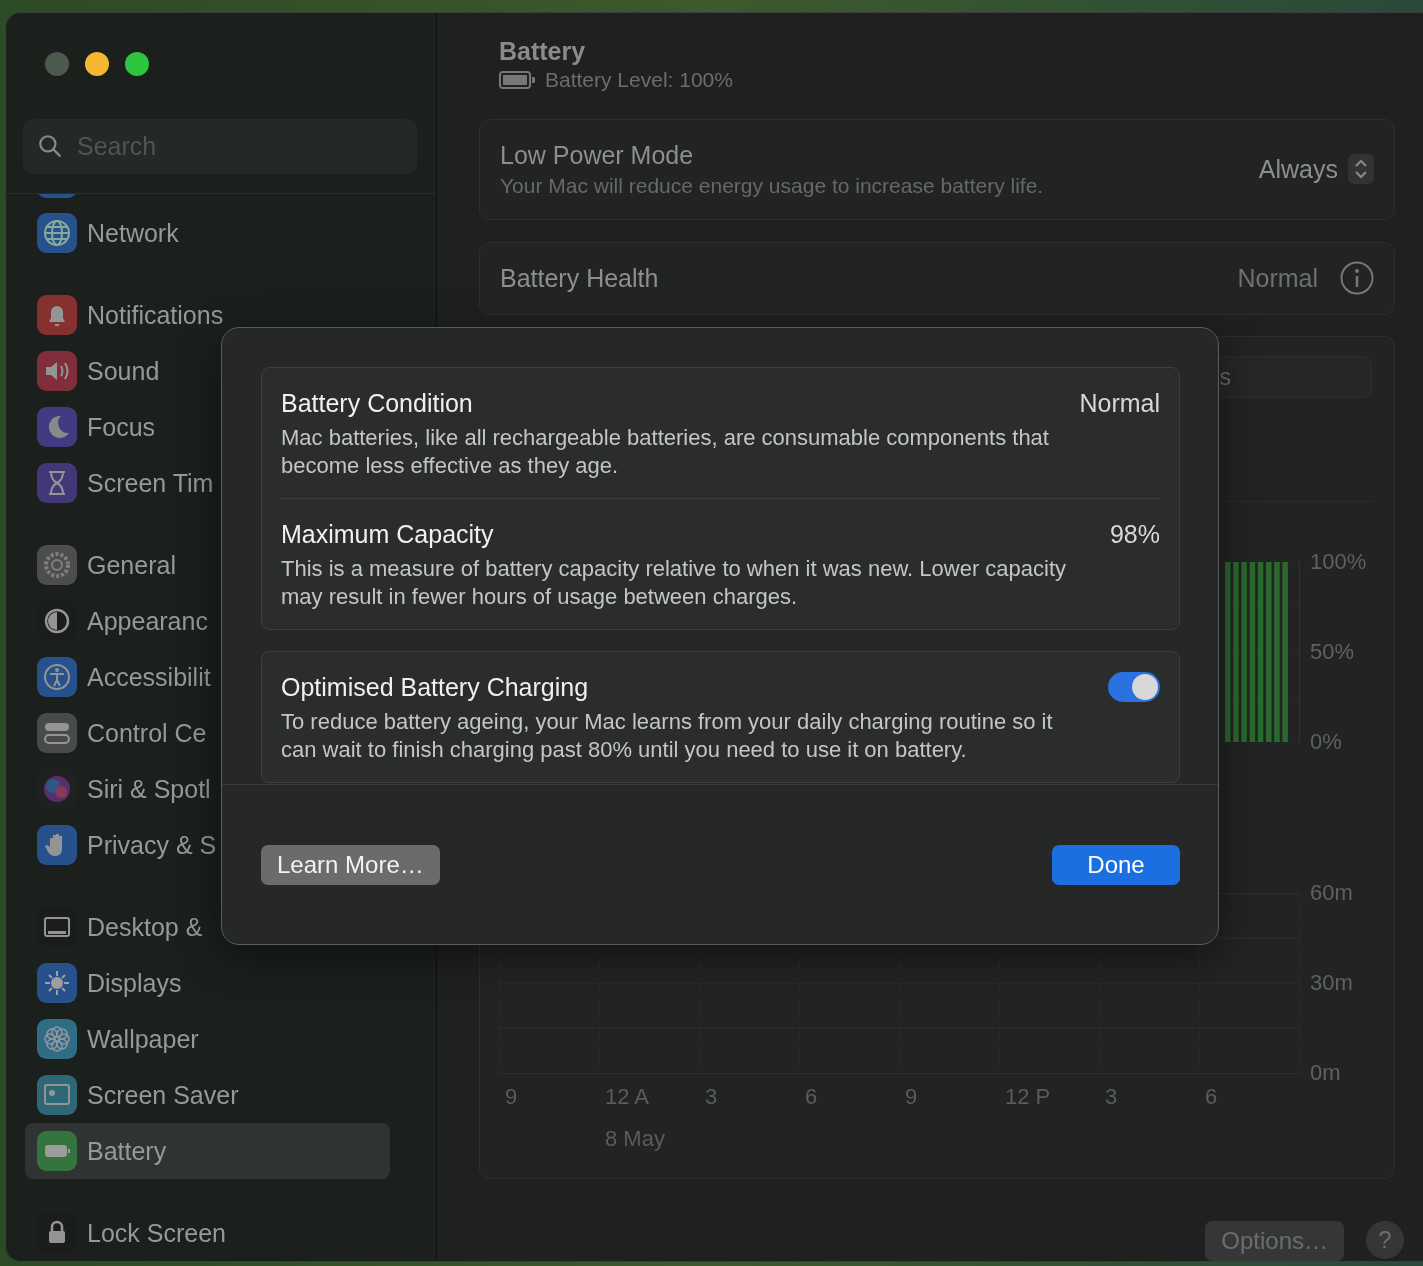  I want to click on page-title: Battery, so click(543, 51).